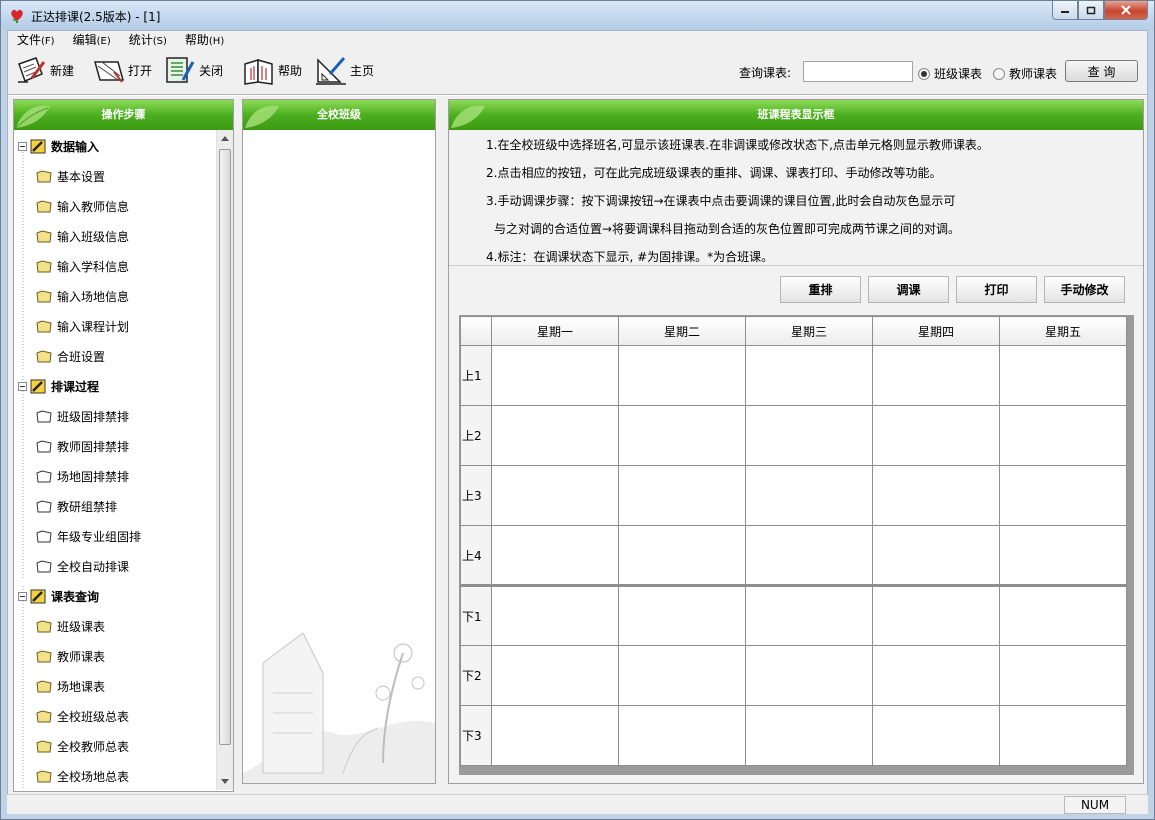  Describe the element at coordinates (88, 536) in the screenshot. I see `tree-item-grade-group: 年级专业组固排` at that location.